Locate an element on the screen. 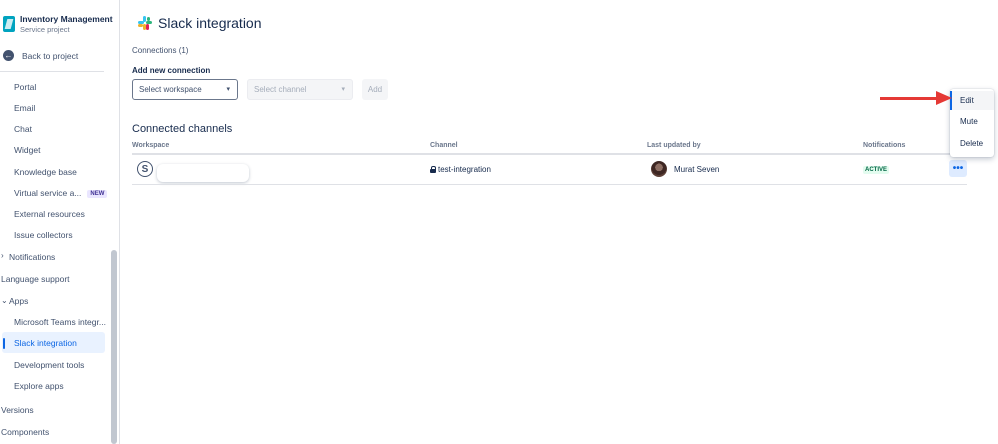 The width and height of the screenshot is (998, 444). project-header: Inventory Management Service project is located at coordinates (58, 24).